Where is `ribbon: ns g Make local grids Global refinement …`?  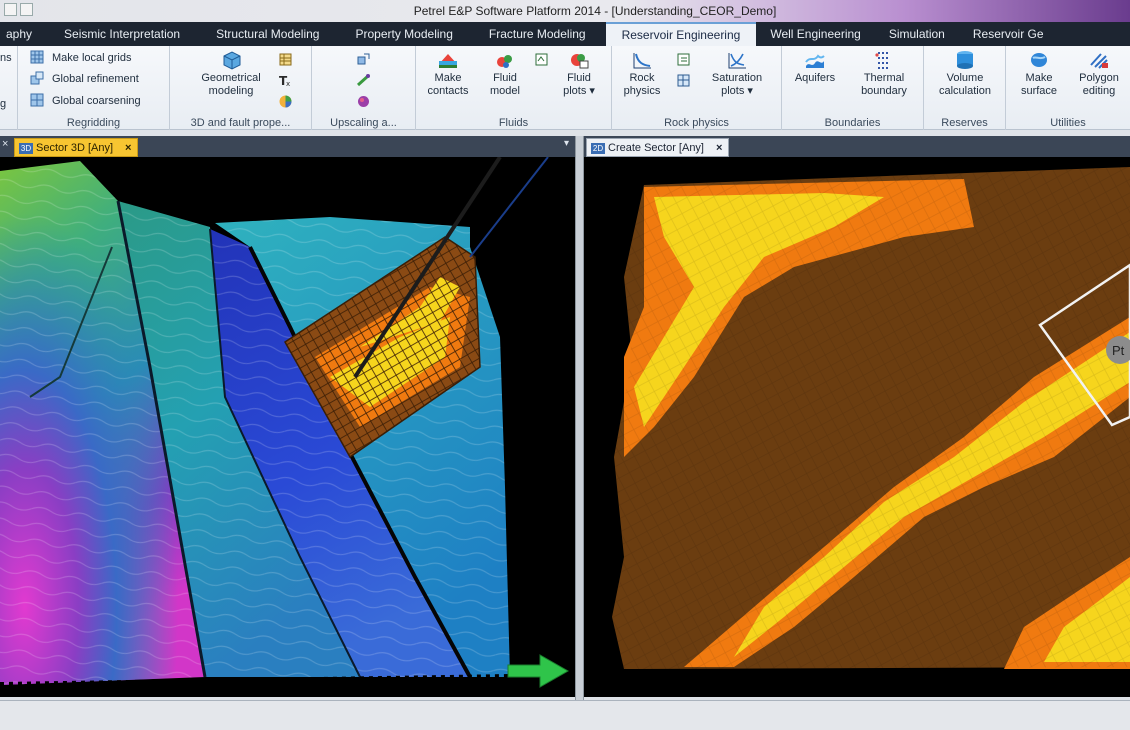 ribbon: ns g Make local grids Global refinement … is located at coordinates (565, 88).